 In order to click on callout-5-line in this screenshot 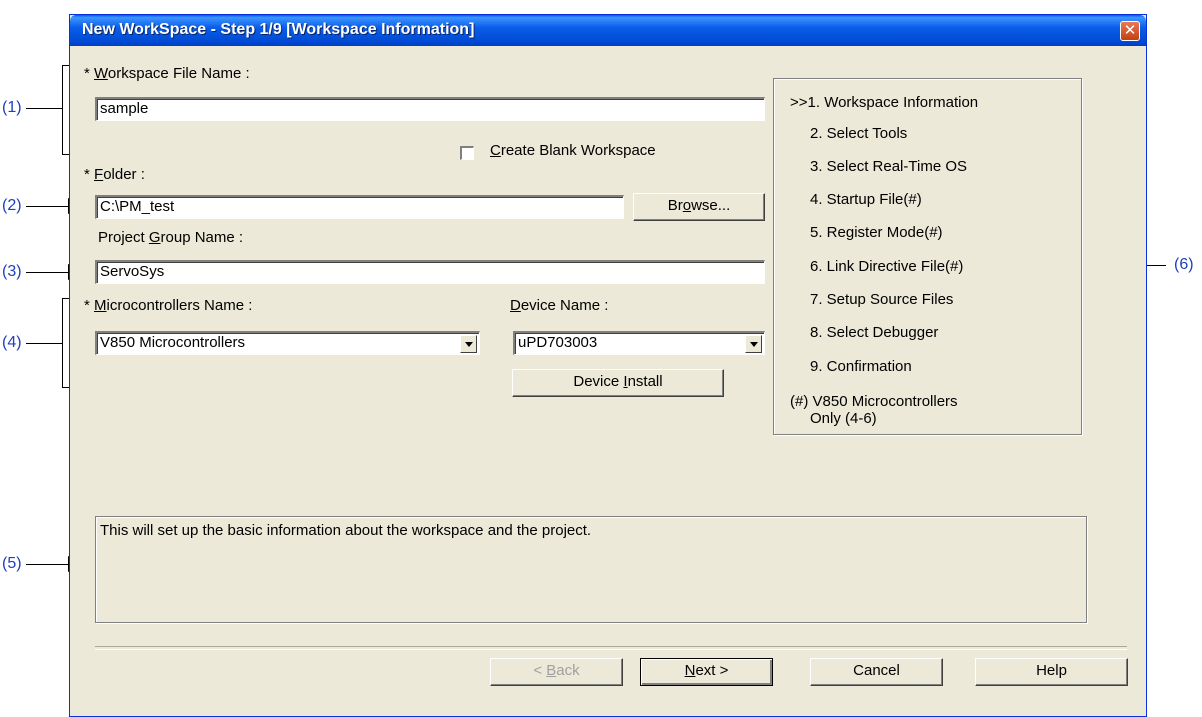, I will do `click(48, 564)`.